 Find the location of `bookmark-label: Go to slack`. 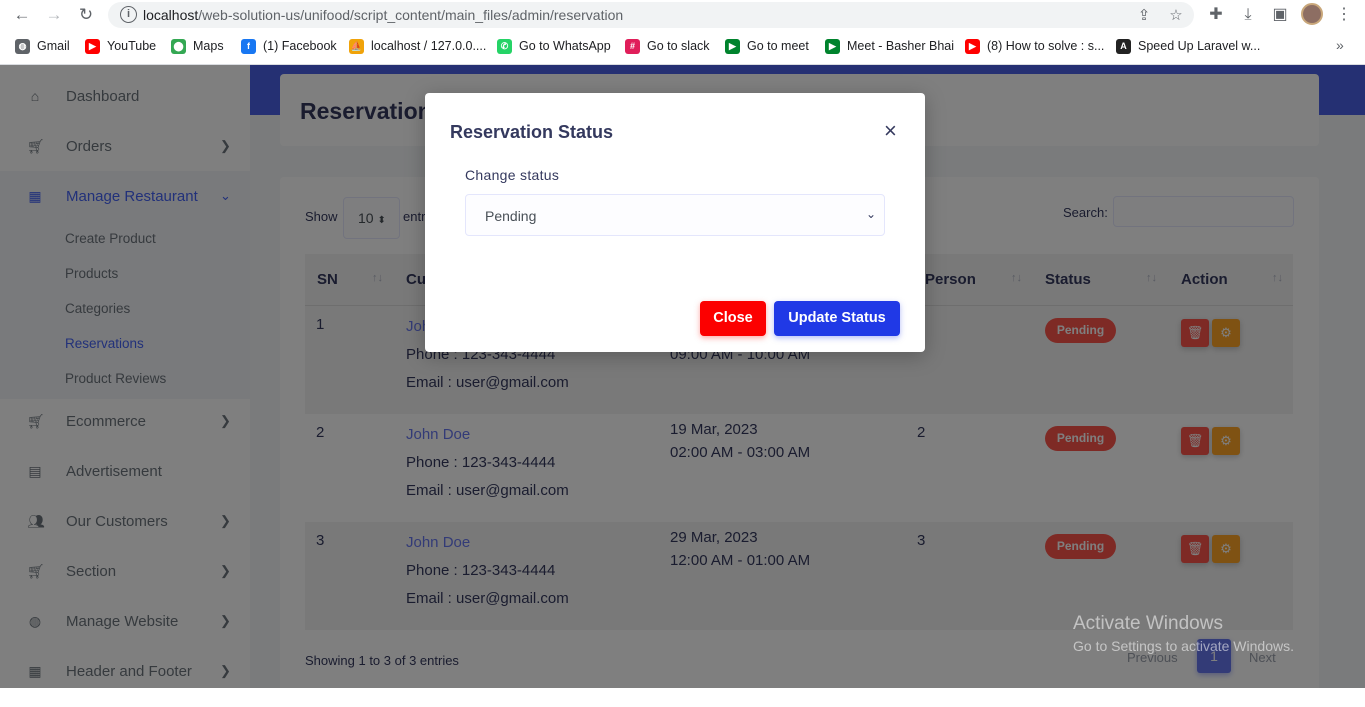

bookmark-label: Go to slack is located at coordinates (678, 46).